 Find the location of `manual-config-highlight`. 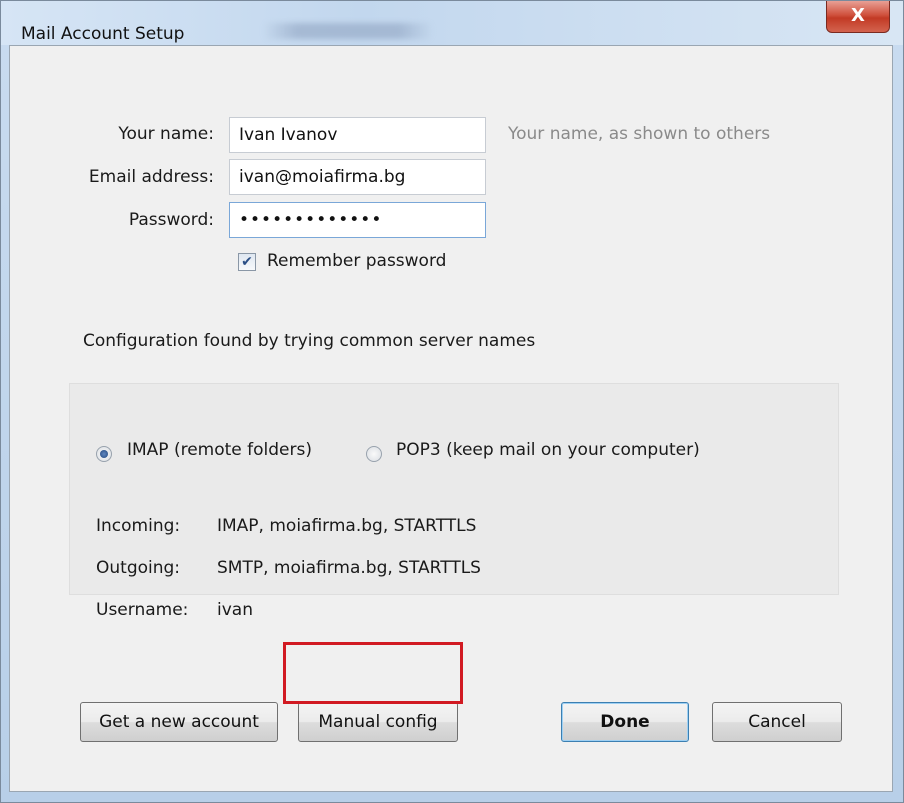

manual-config-highlight is located at coordinates (373, 673).